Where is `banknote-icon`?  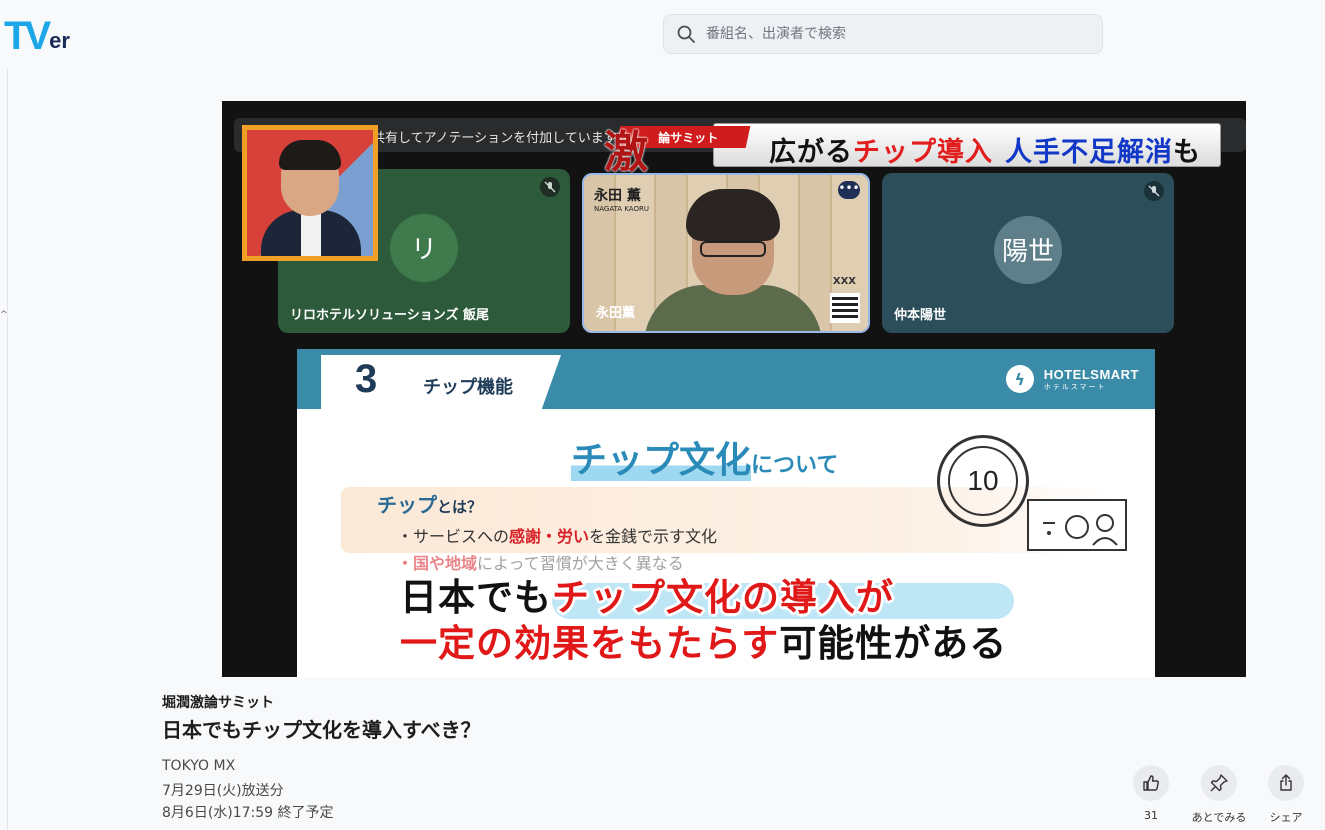
banknote-icon is located at coordinates (1077, 525).